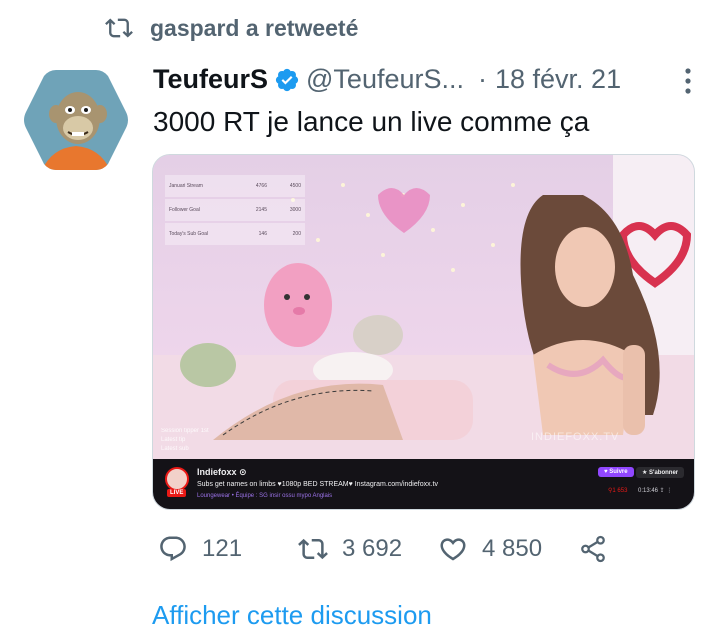  Describe the element at coordinates (185, 431) in the screenshot. I see `tip-overlay-line: Session tipper 1st` at that location.